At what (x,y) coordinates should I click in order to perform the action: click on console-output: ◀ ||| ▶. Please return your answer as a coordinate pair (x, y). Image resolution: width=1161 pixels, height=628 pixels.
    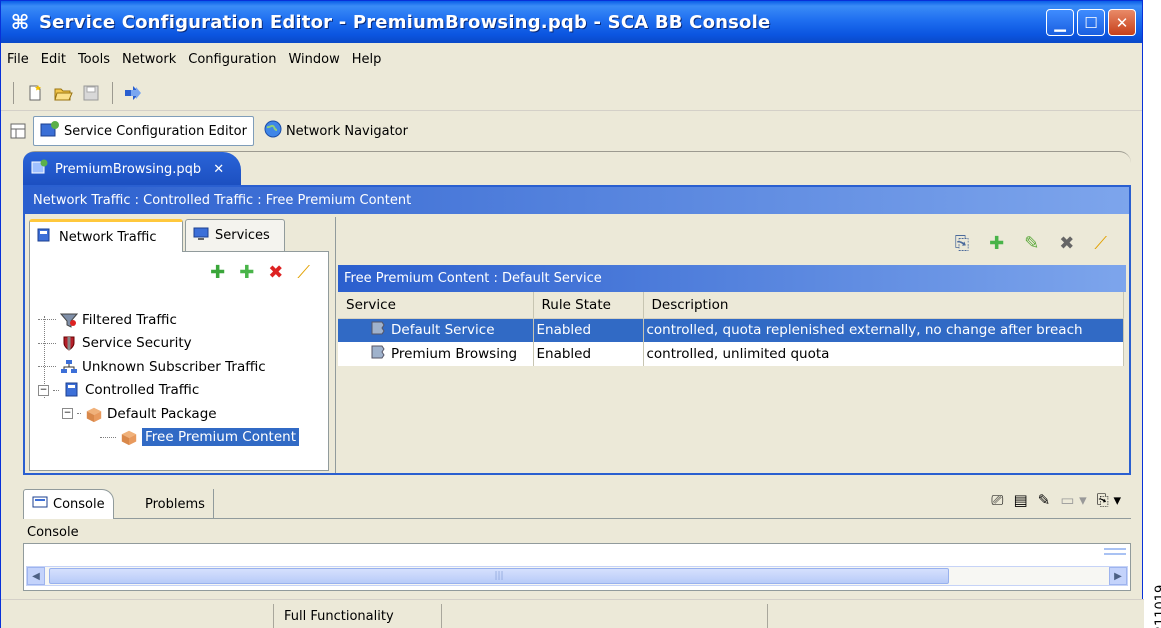
    Looking at the image, I should click on (577, 567).